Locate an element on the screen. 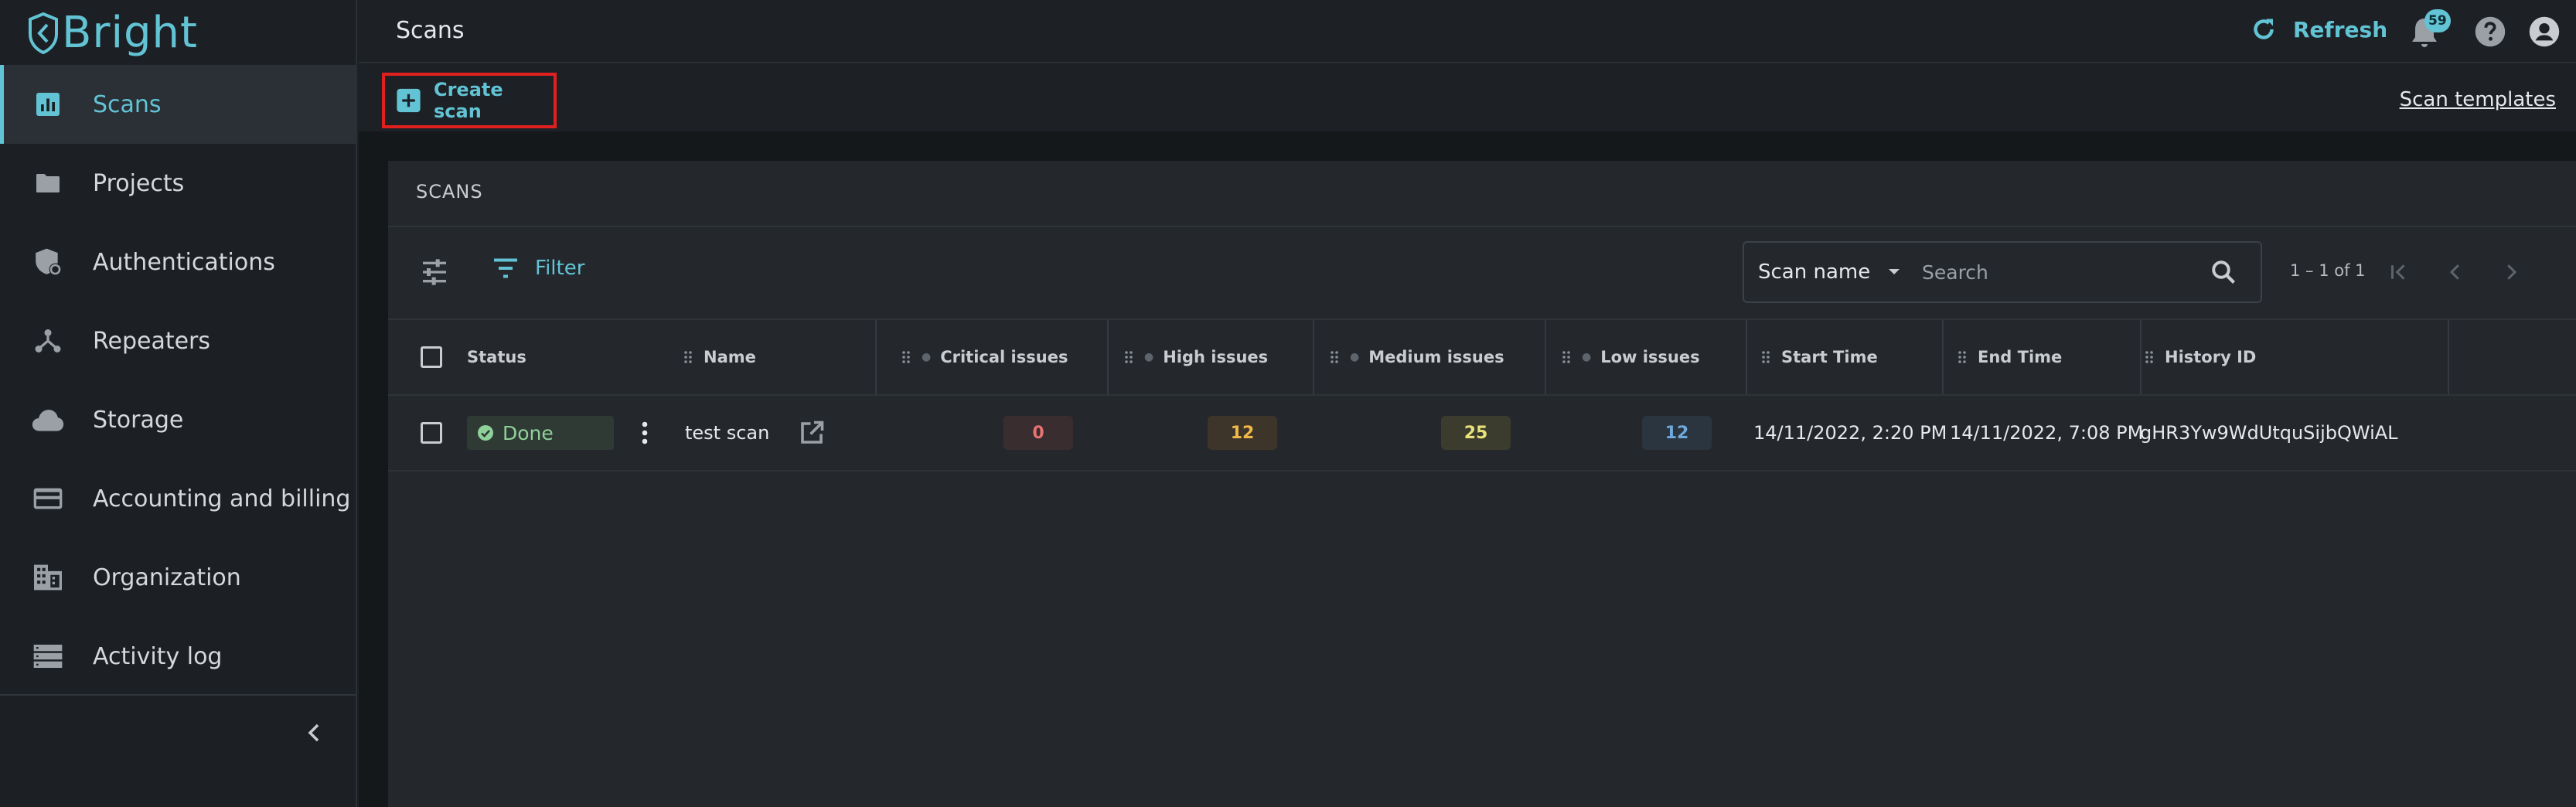  sidebar-item-repeaters: Repeaters is located at coordinates (178, 340).